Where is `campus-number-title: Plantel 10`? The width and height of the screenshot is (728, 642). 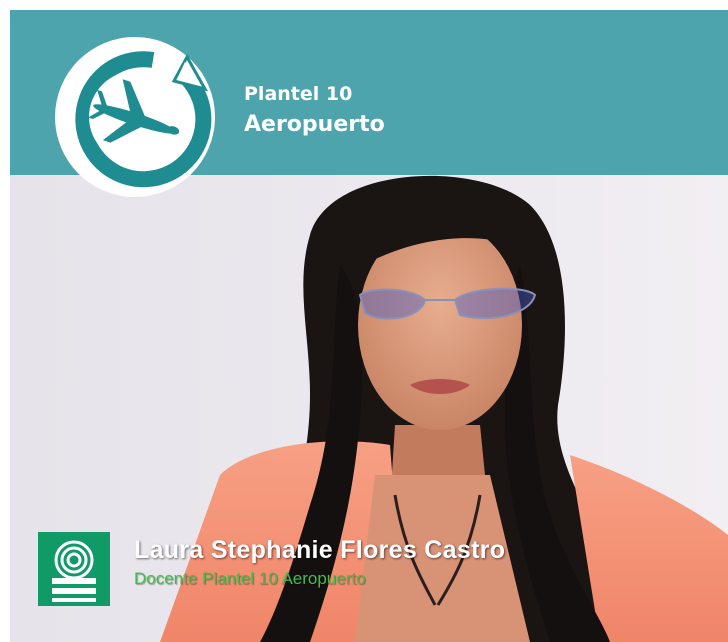
campus-number-title: Plantel 10 is located at coordinates (298, 94).